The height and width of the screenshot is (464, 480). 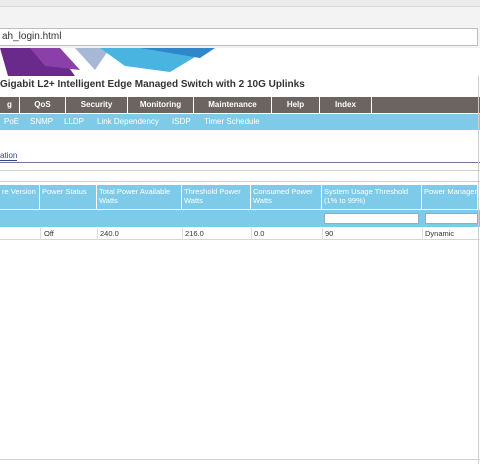 What do you see at coordinates (232, 122) in the screenshot?
I see `submenu-item-timer-schedule: Timer Schedule` at bounding box center [232, 122].